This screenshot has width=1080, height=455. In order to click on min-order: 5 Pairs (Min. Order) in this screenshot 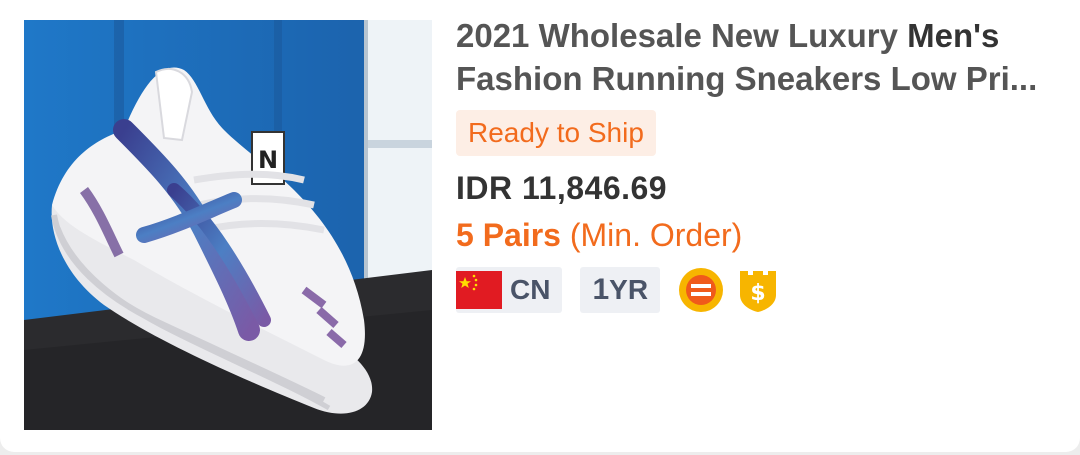, I will do `click(756, 235)`.